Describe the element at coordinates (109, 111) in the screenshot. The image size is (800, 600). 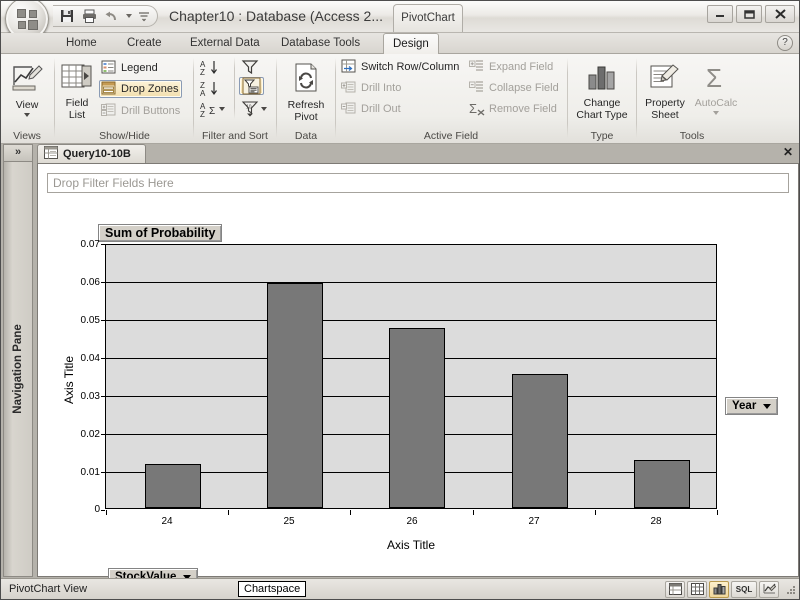
I see `drill-buttons-icon` at that location.